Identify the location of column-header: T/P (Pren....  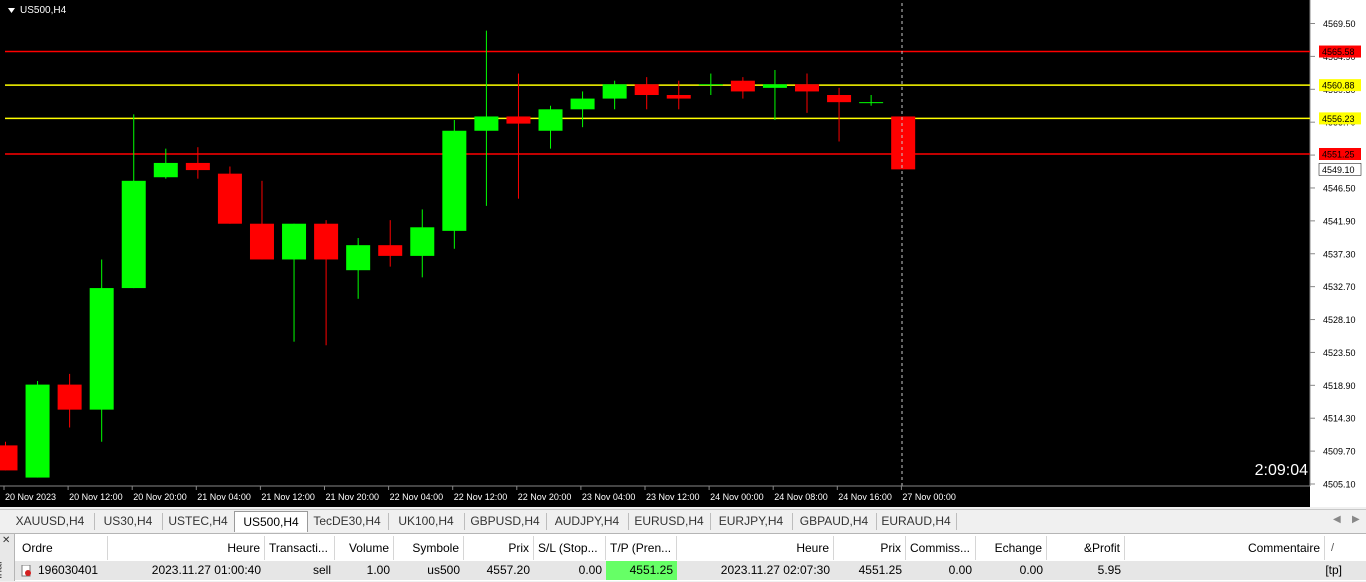
(641, 548).